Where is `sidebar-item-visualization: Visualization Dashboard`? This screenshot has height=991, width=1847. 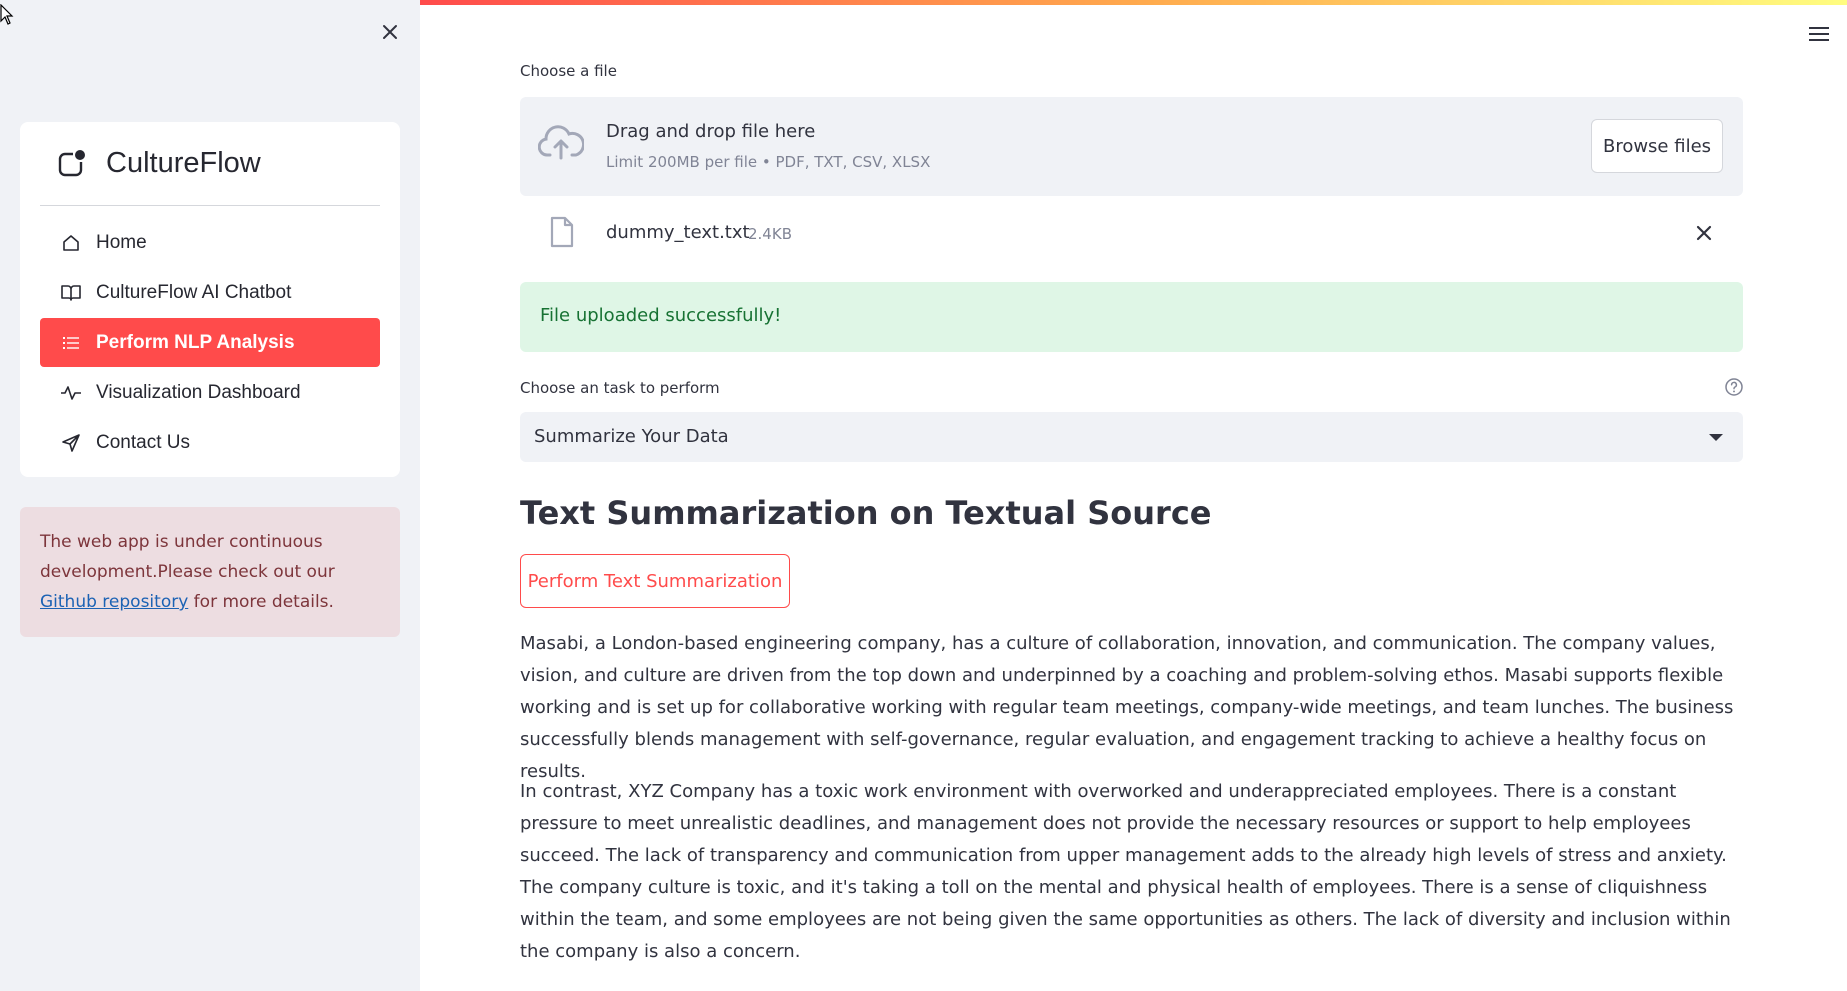 sidebar-item-visualization: Visualization Dashboard is located at coordinates (210, 392).